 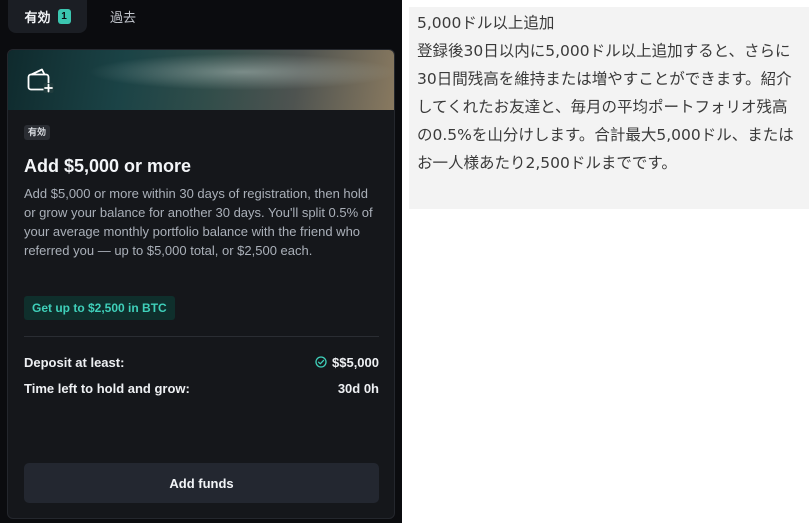 I want to click on offer-title: Add $5,000 or more, so click(x=108, y=166).